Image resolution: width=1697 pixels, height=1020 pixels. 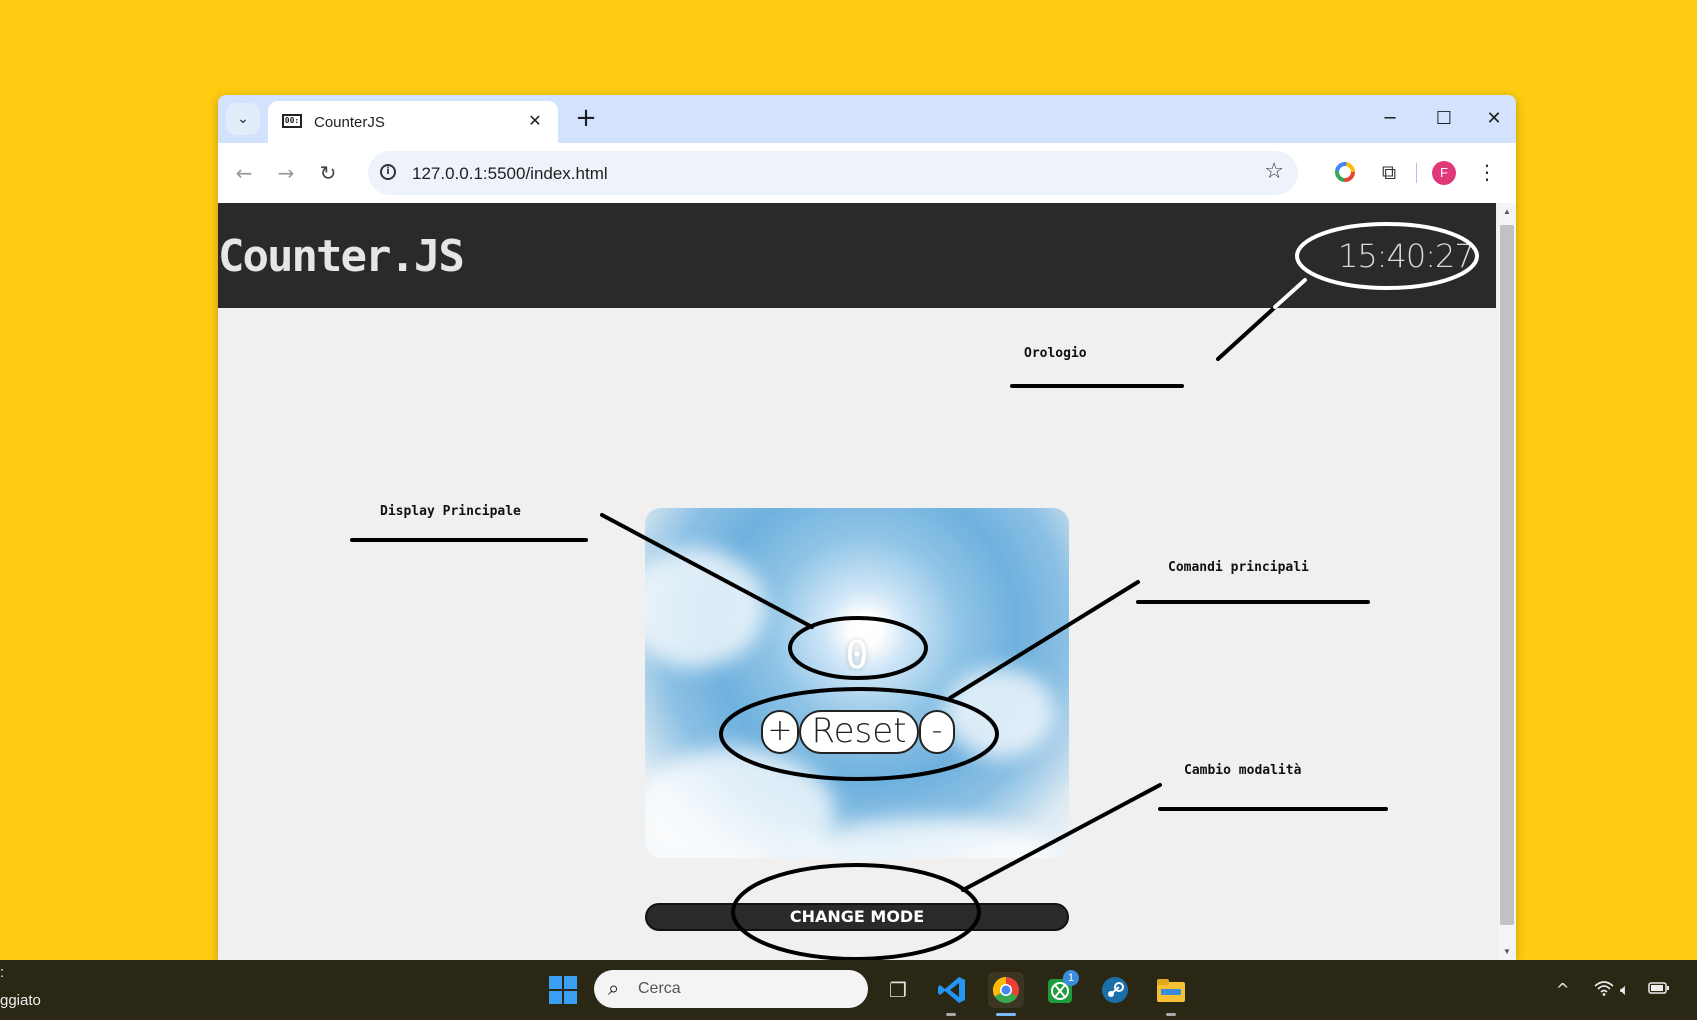 What do you see at coordinates (937, 732) in the screenshot?
I see `decrement-button: -` at bounding box center [937, 732].